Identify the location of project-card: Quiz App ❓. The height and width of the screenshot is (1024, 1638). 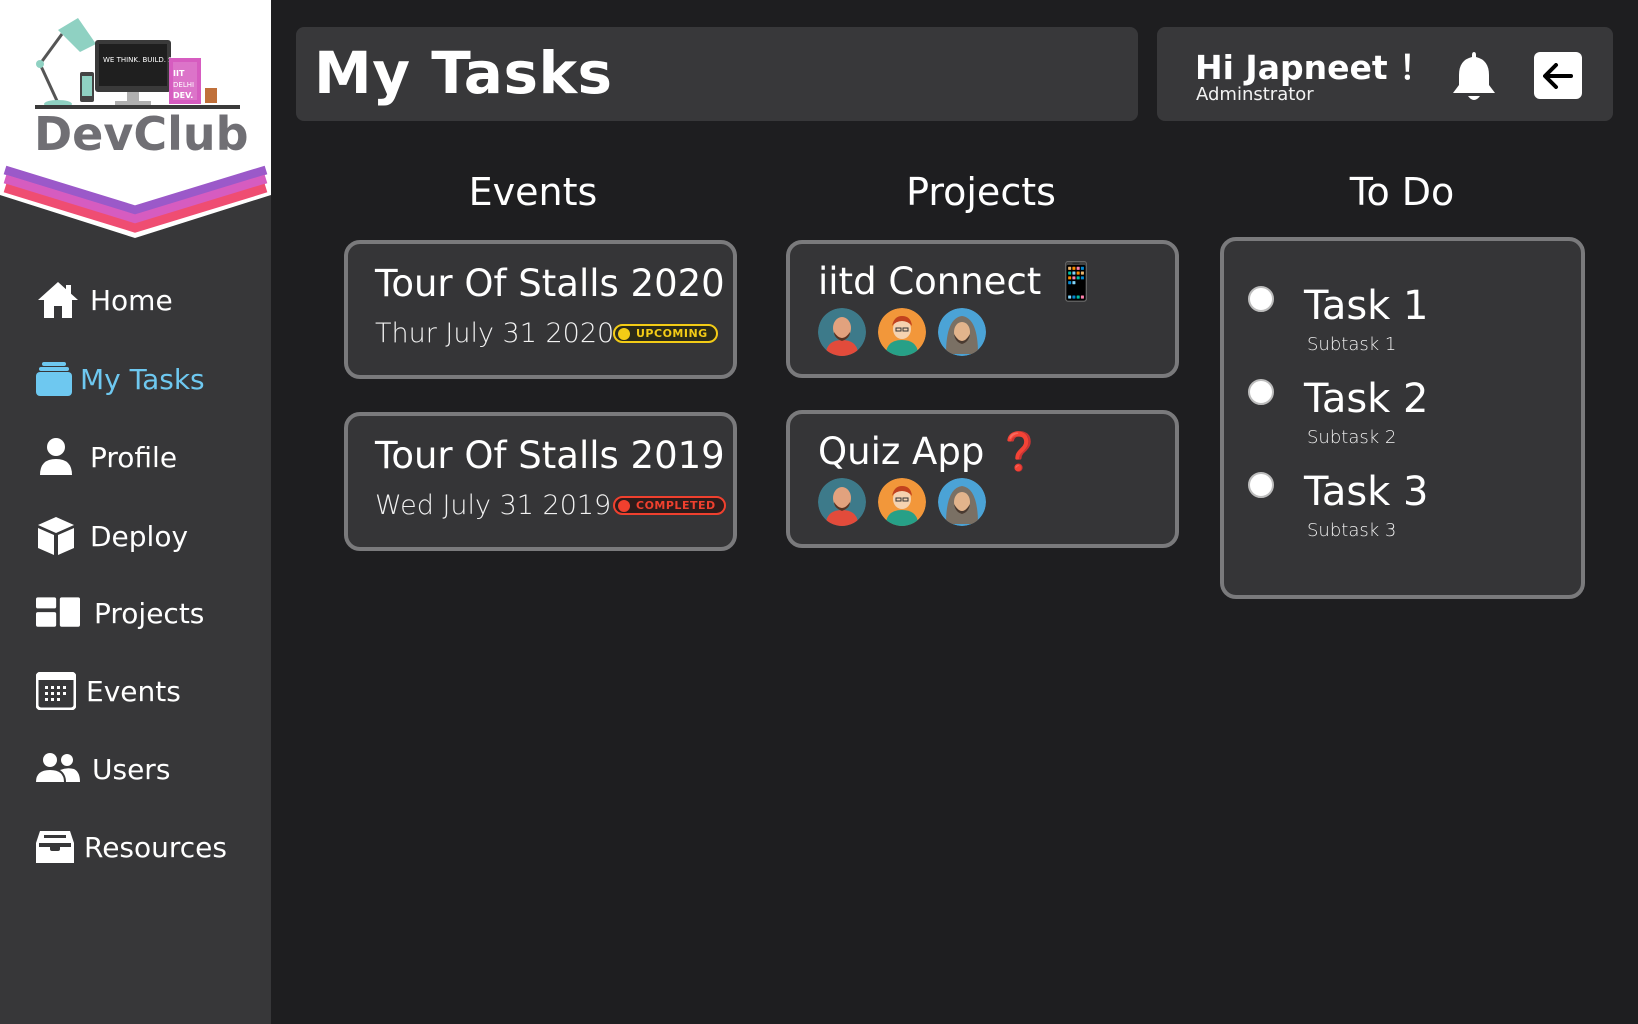
(982, 479).